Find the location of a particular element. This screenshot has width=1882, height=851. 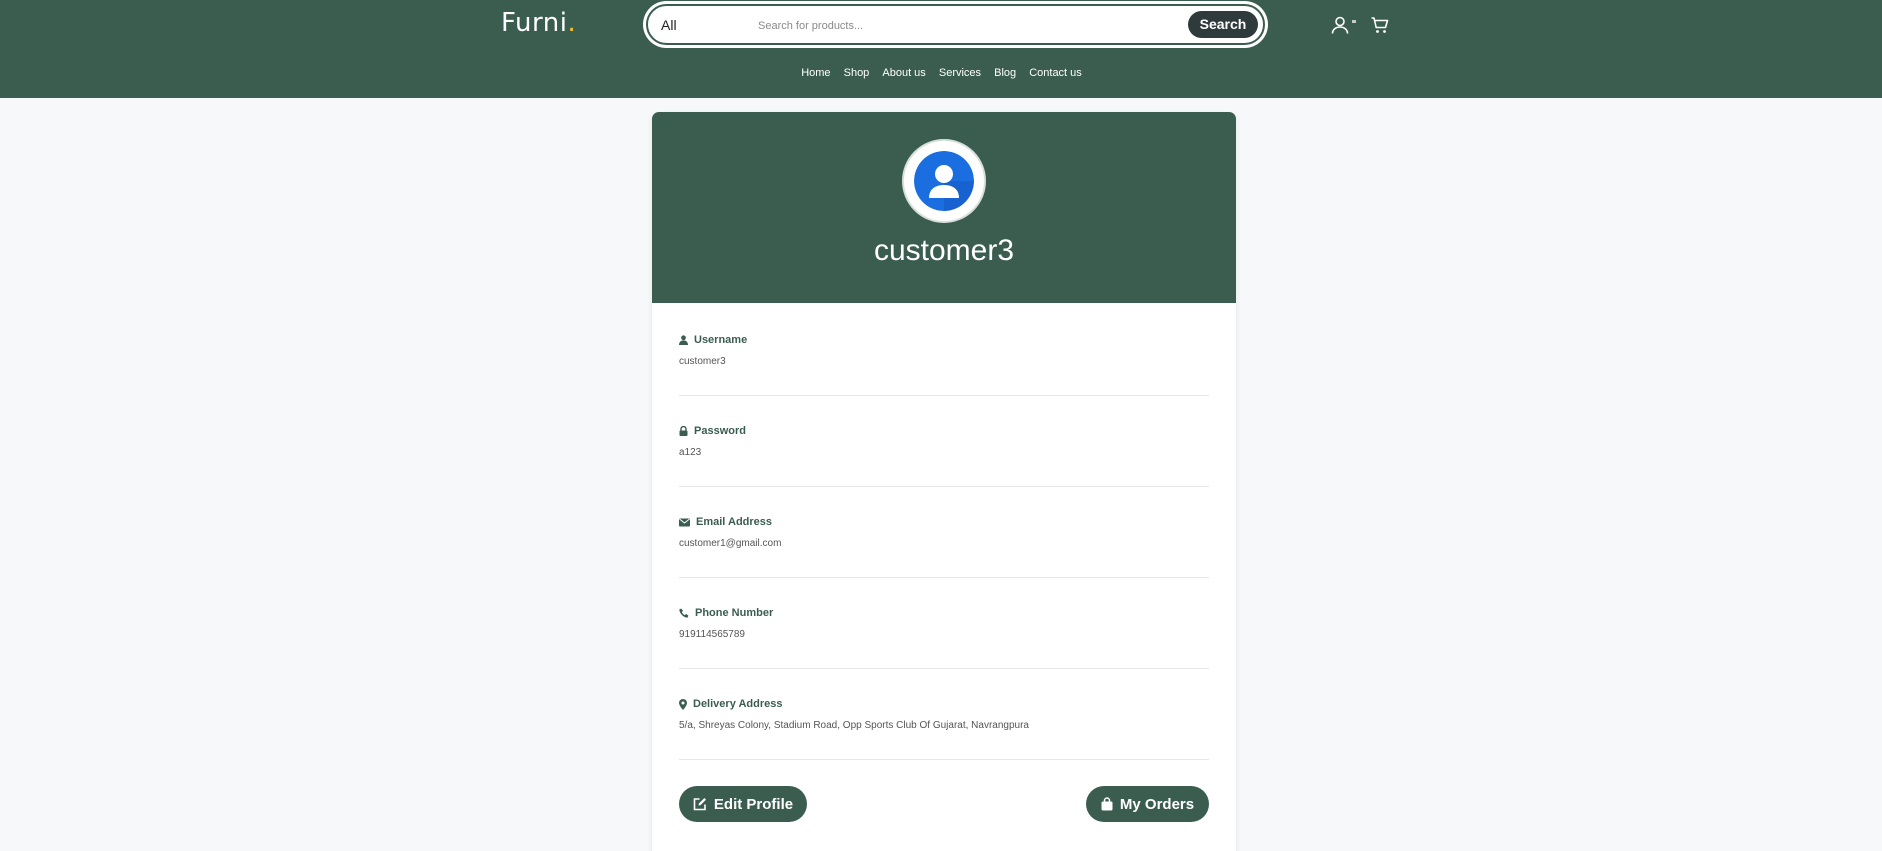

field-label: Username is located at coordinates (721, 340).